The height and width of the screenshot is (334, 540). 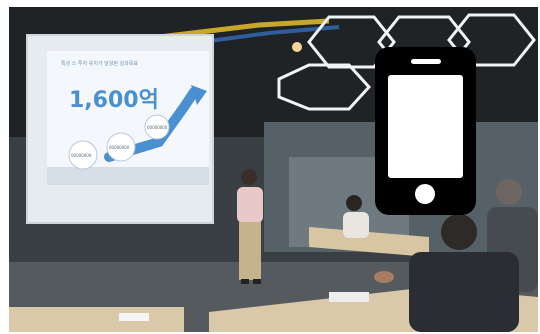 What do you see at coordinates (119, 147) in the screenshot?
I see `slide-label-mid: 00000000` at bounding box center [119, 147].